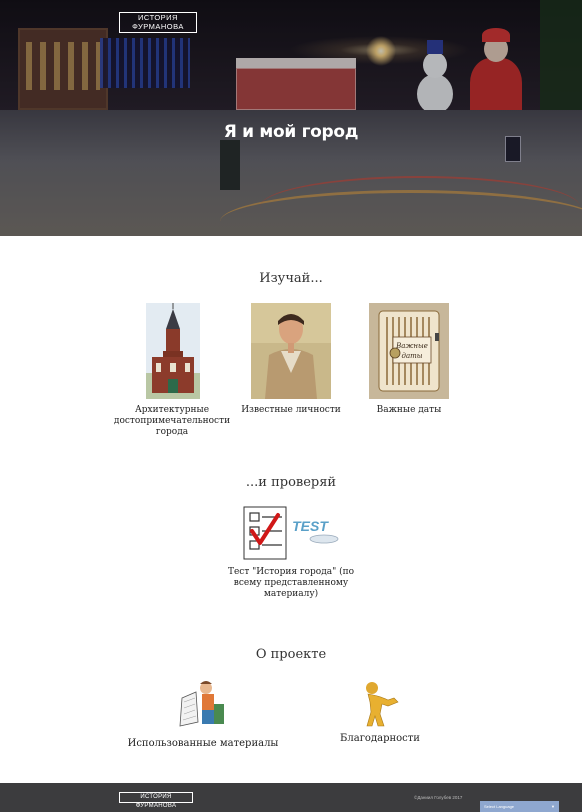 The image size is (582, 812). I want to click on church-photo-icon, so click(173, 351).